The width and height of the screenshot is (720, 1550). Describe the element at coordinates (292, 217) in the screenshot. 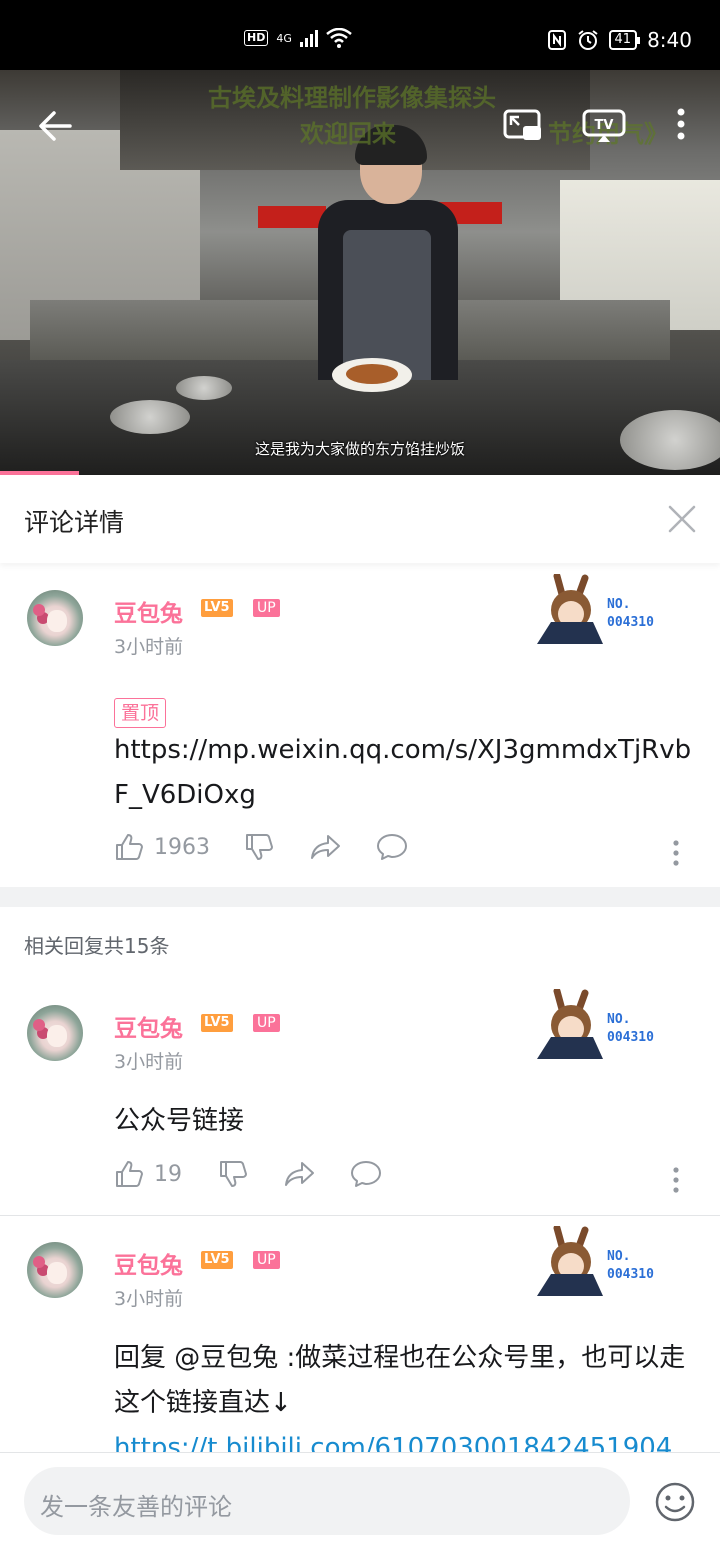

I see `video-scene-sign` at that location.